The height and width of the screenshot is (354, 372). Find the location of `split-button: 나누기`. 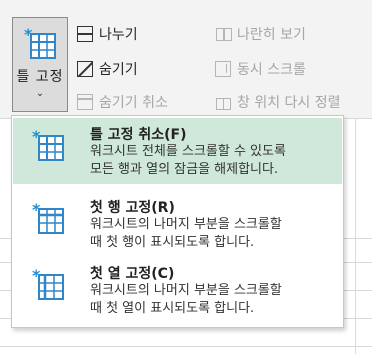

split-button: 나누기 is located at coordinates (107, 34).